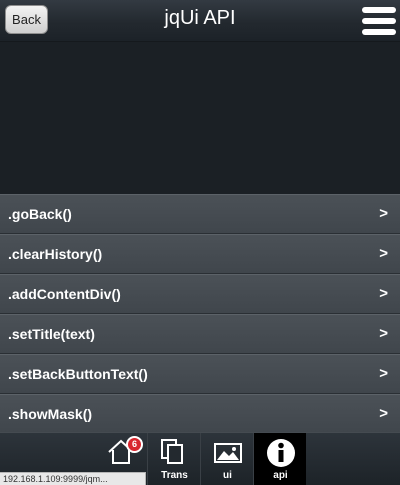 This screenshot has height=485, width=400. What do you see at coordinates (172, 451) in the screenshot?
I see `copy-pages-icon` at bounding box center [172, 451].